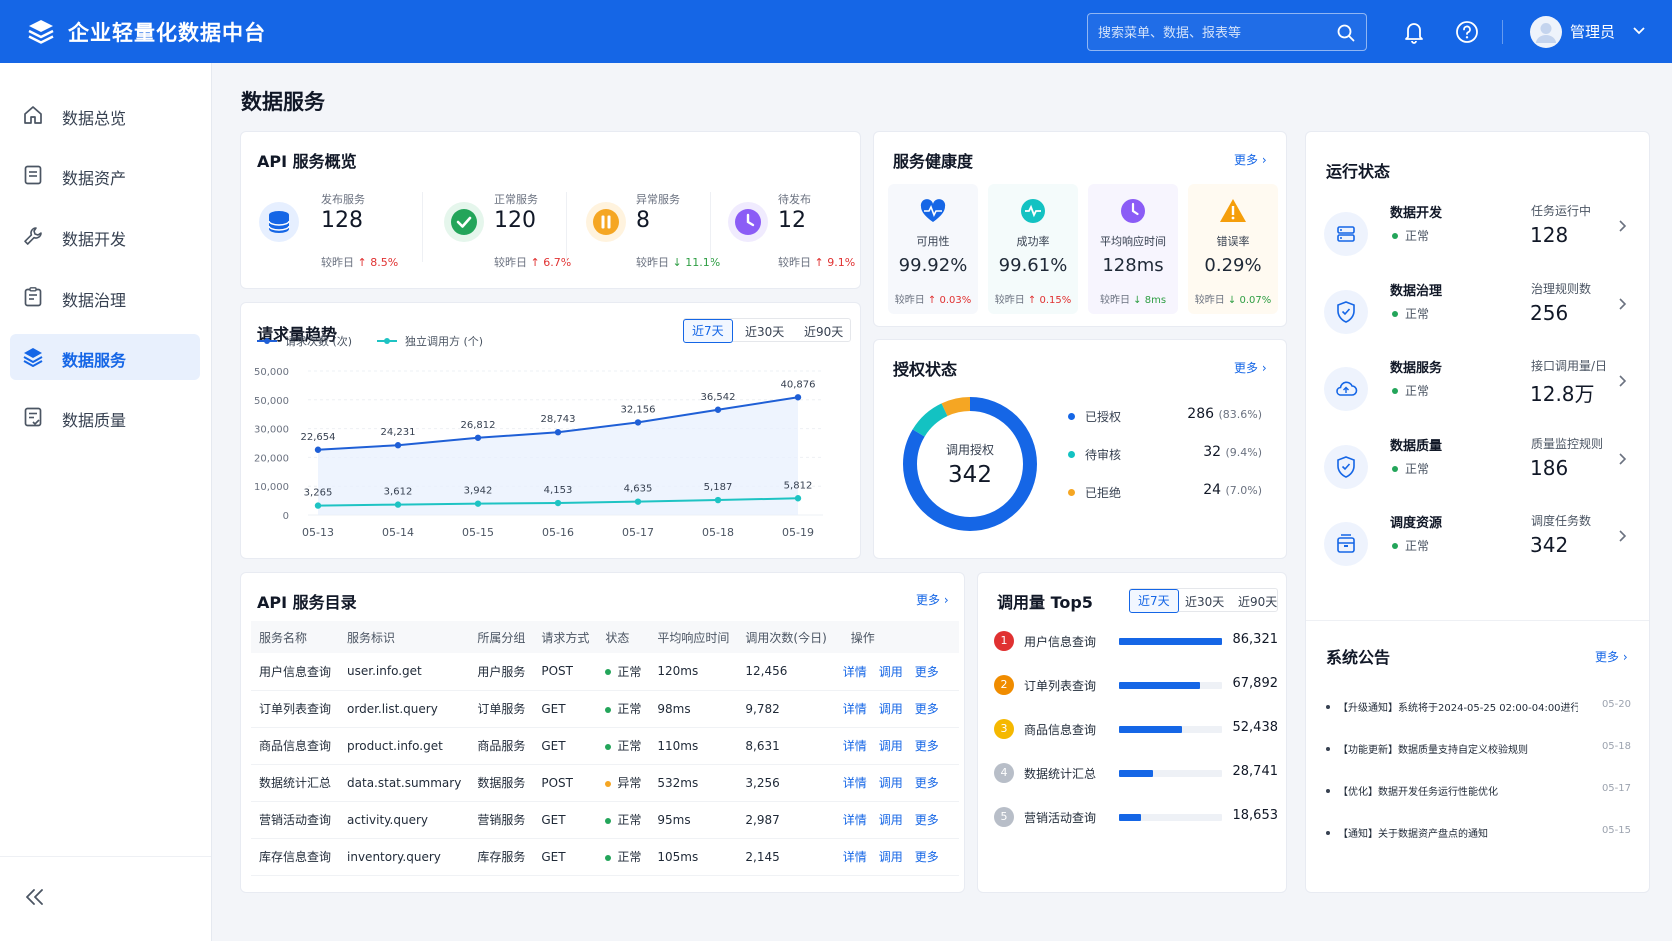  Describe the element at coordinates (1033, 211) in the screenshot. I see `pulse-icon` at that location.